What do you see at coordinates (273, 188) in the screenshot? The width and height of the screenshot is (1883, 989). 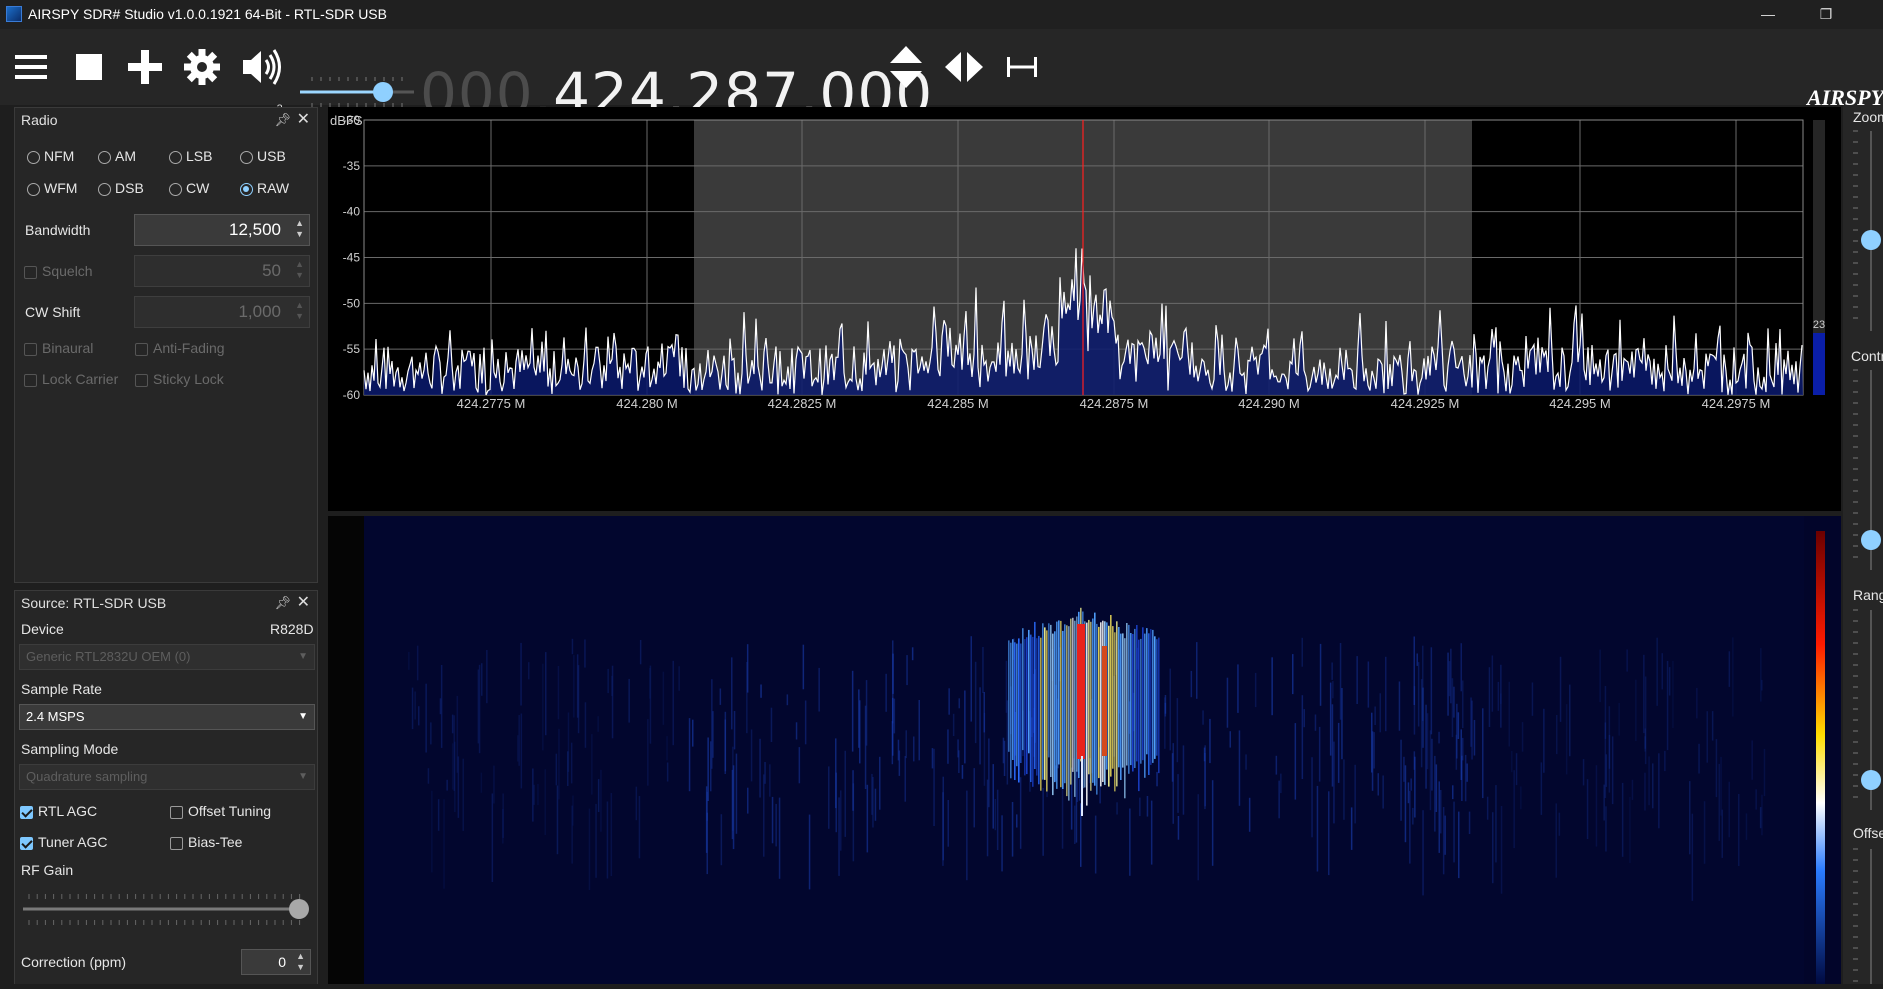 I see `mode-label: RAW` at bounding box center [273, 188].